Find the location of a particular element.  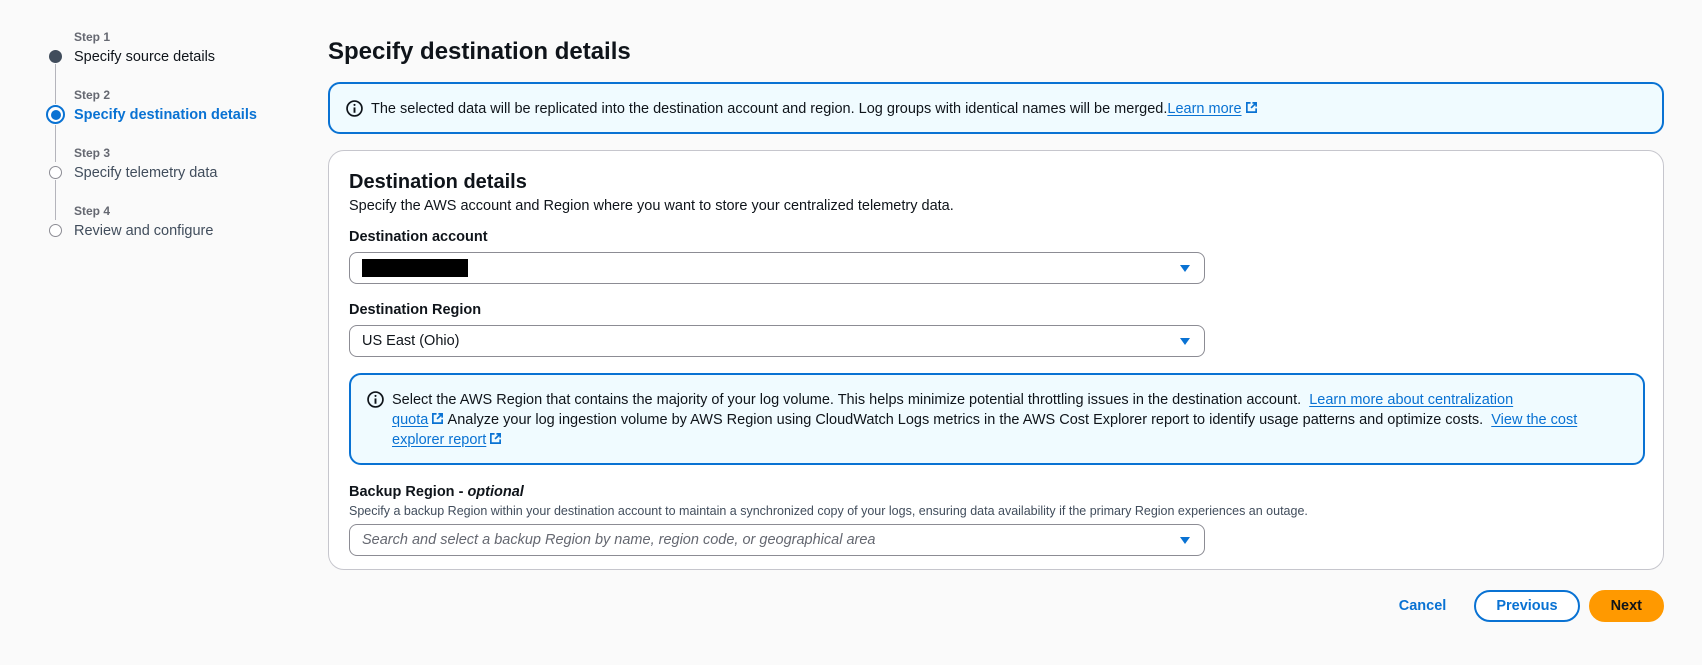

step-1: Step 1 Specify source details is located at coordinates (174, 66).